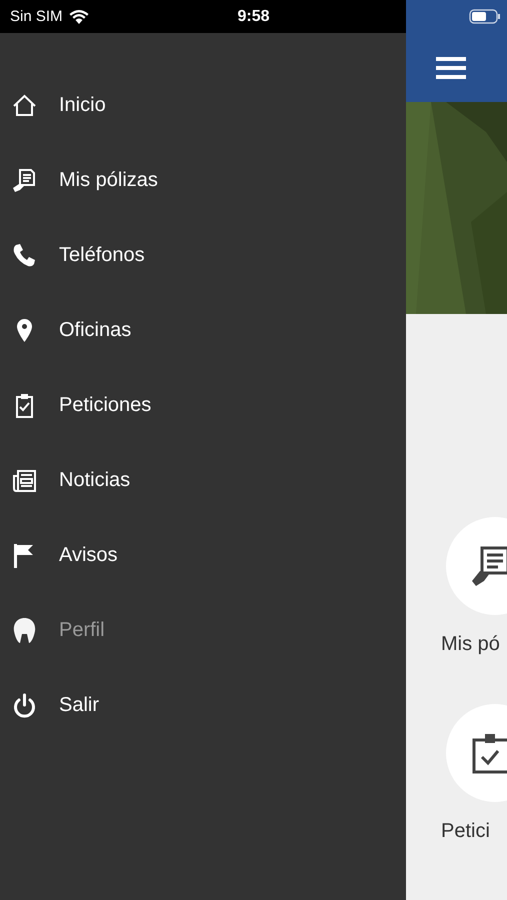 This screenshot has width=507, height=900. Describe the element at coordinates (451, 68) in the screenshot. I see `menu-button` at that location.